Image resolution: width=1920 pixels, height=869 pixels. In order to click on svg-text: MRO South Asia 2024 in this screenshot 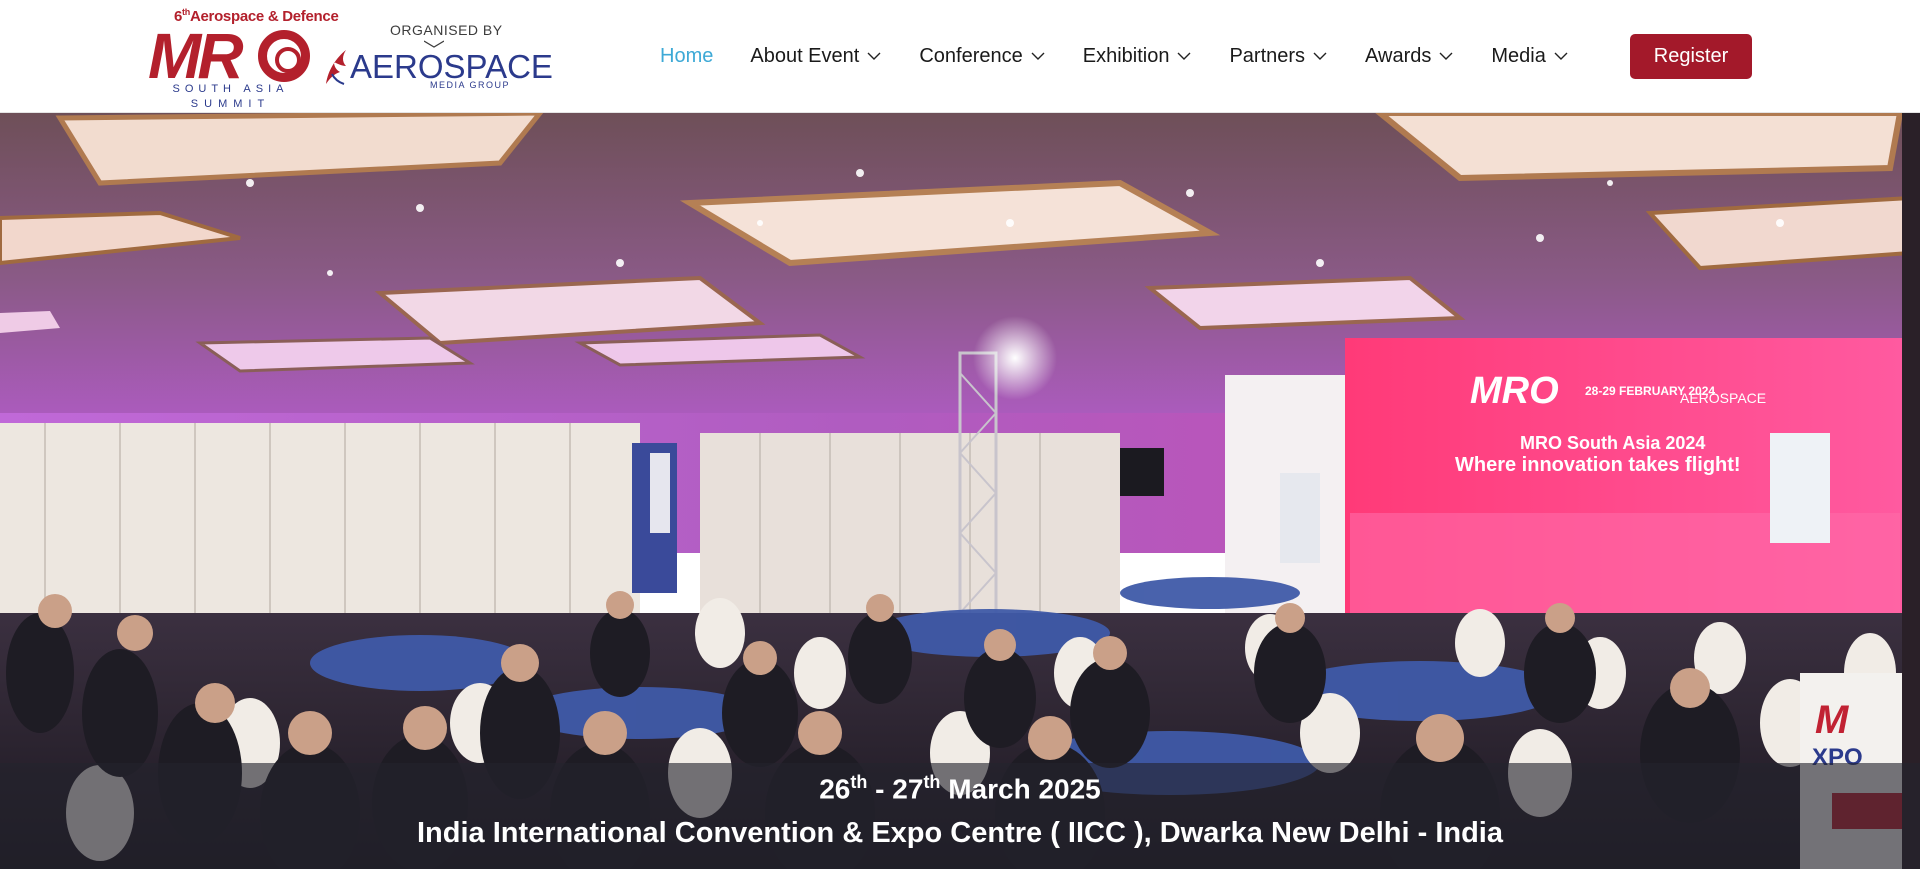, I will do `click(1612, 443)`.